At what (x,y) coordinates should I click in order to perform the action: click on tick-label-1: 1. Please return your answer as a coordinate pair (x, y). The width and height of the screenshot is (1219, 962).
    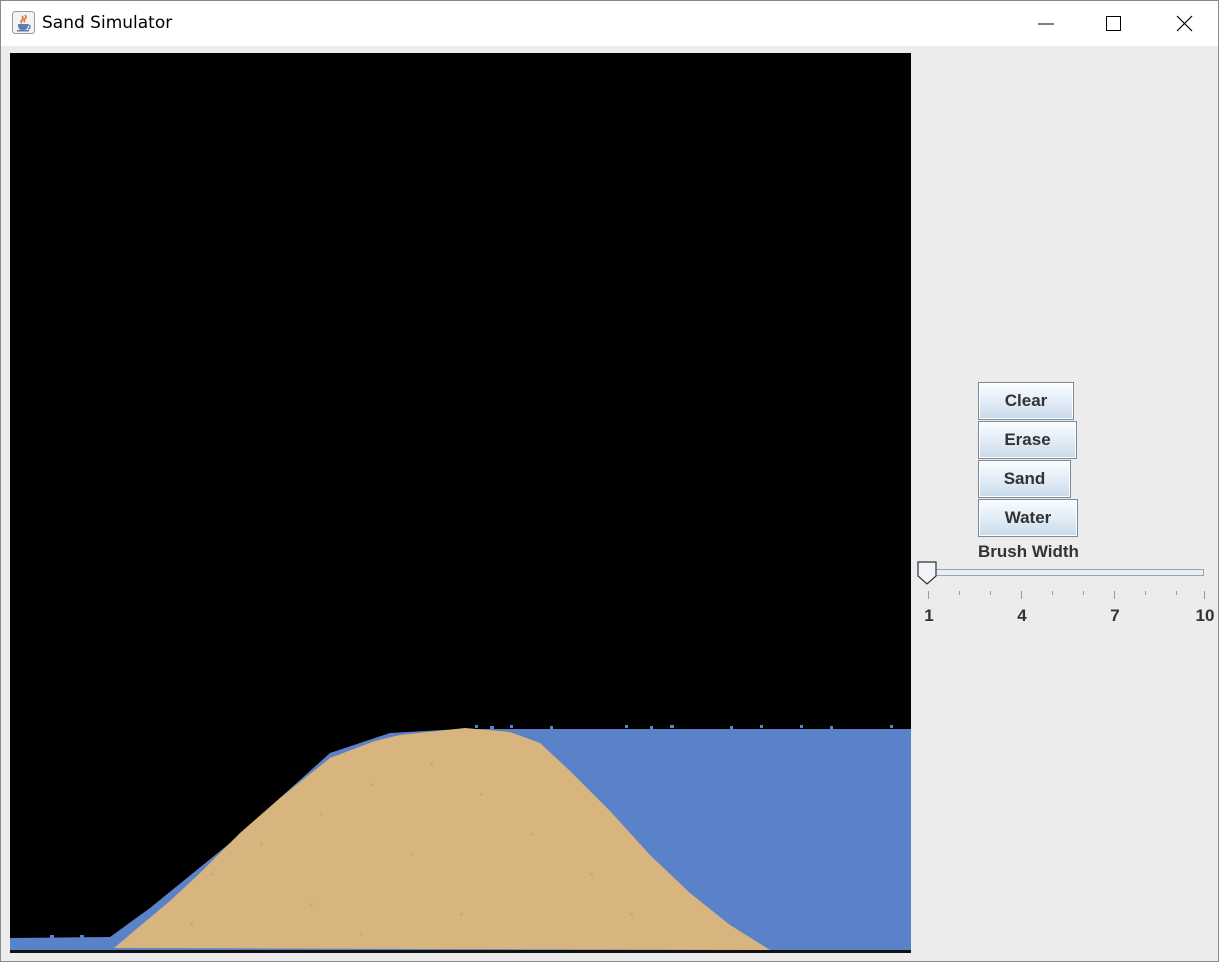
    Looking at the image, I should click on (929, 615).